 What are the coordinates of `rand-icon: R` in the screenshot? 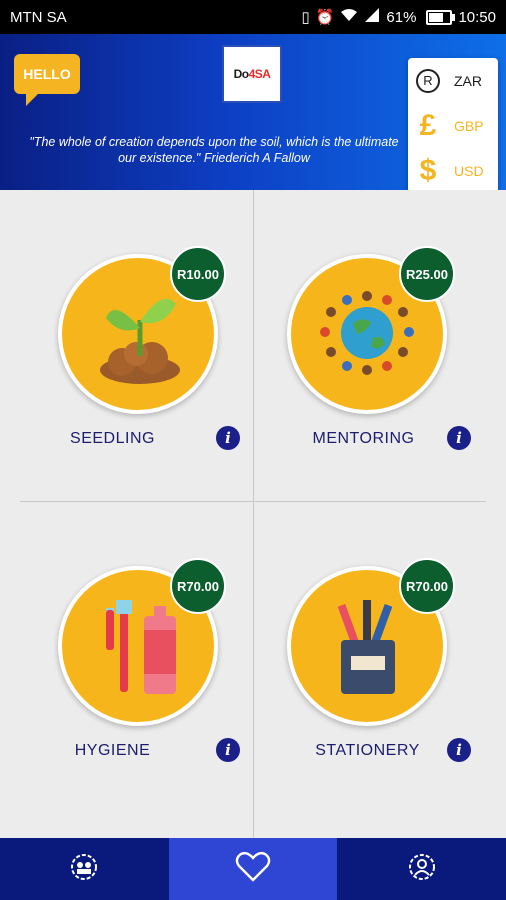 It's located at (428, 80).